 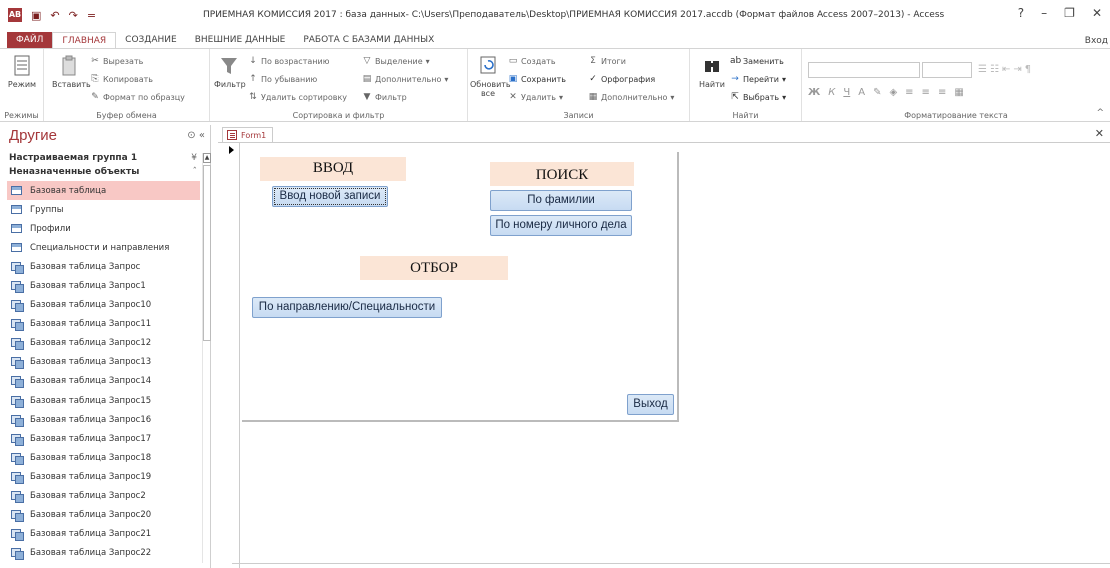 What do you see at coordinates (116, 61) in the screenshot?
I see `cut-button: ✂ Вырезать` at bounding box center [116, 61].